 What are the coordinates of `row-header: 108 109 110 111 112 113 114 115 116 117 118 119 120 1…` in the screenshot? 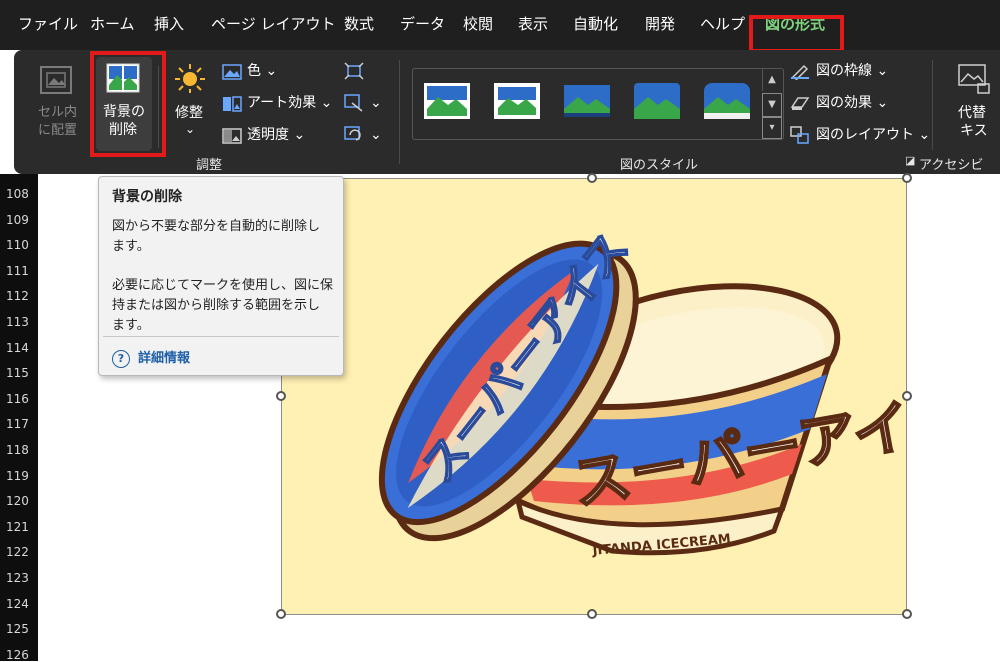 It's located at (19, 418).